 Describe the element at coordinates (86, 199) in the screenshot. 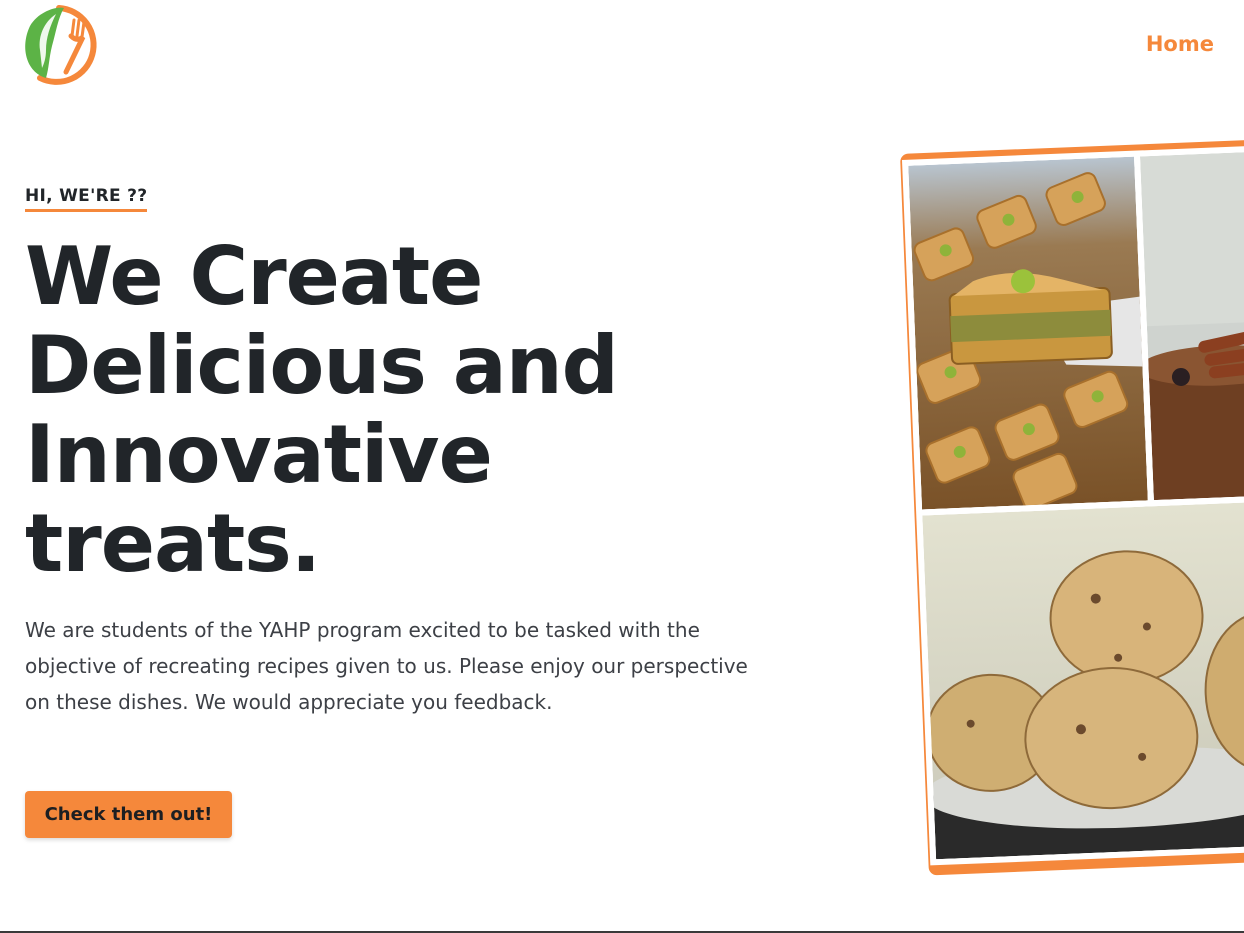

I see `hero-eyebrow: HI, WE'RE ??` at that location.